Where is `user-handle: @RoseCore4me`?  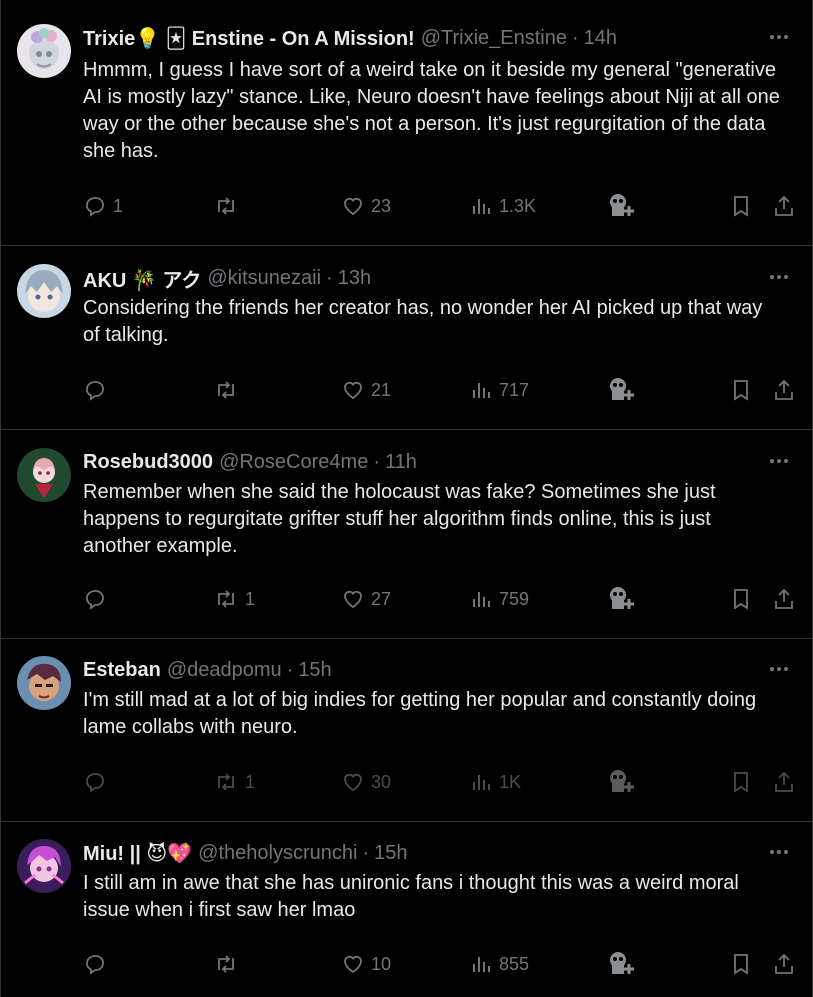
user-handle: @RoseCore4me is located at coordinates (293, 462).